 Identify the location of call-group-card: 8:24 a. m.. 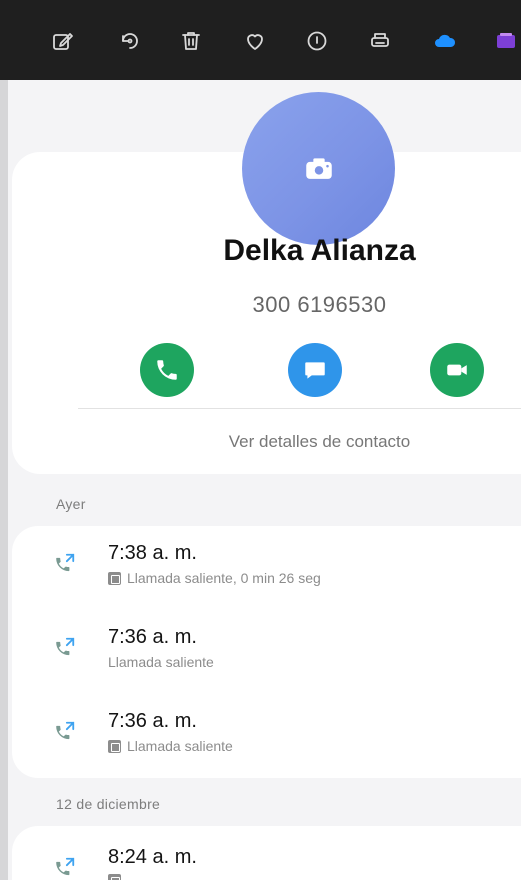
(266, 853).